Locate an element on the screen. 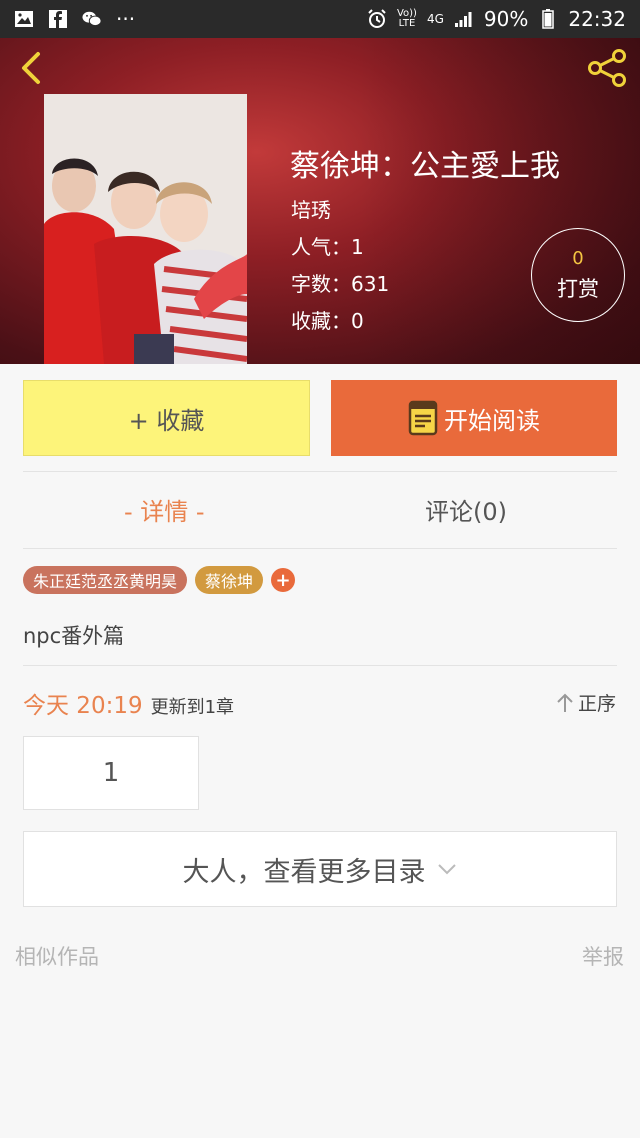 Image resolution: width=640 pixels, height=1138 pixels. image-icon is located at coordinates (24, 19).